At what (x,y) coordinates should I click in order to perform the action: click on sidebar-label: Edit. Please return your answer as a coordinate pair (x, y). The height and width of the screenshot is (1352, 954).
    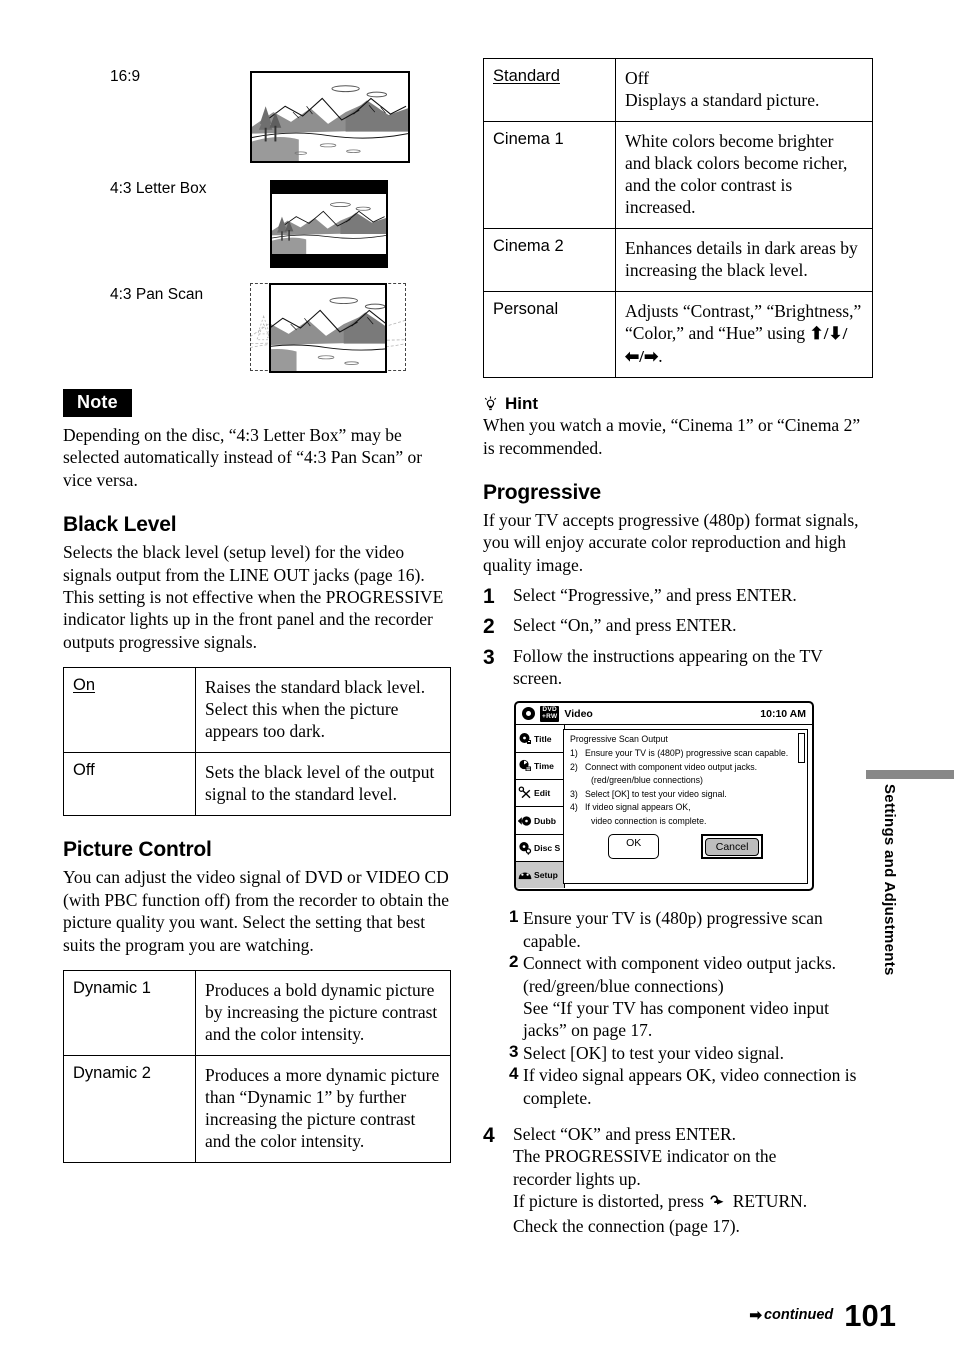
    Looking at the image, I should click on (542, 793).